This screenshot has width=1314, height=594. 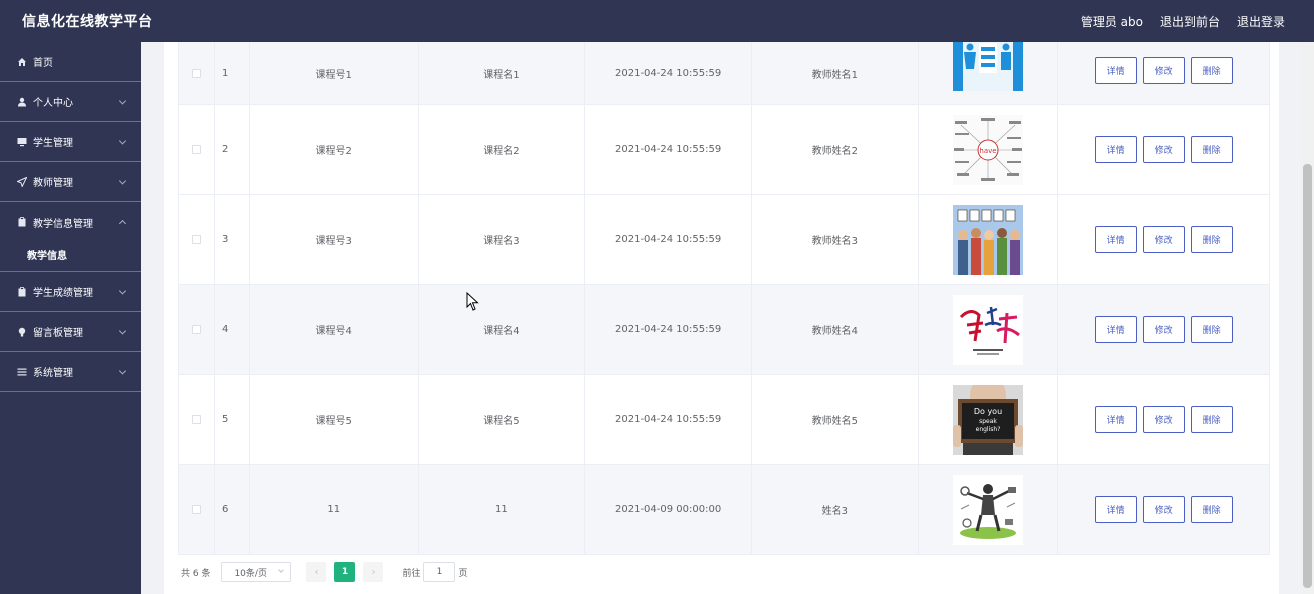 I want to click on logout-link: 退出登录, so click(x=1261, y=21).